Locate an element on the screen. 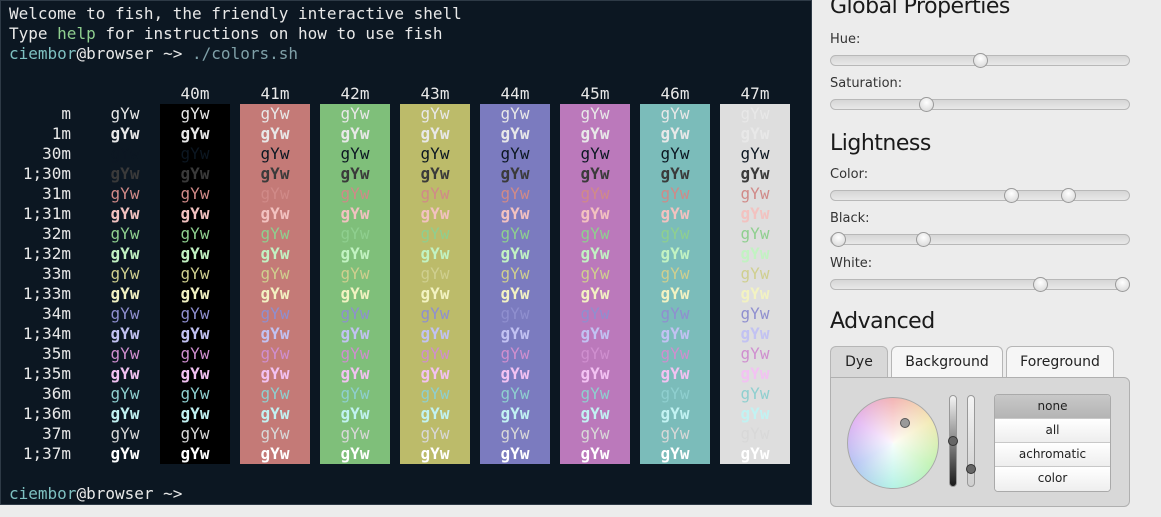 The width and height of the screenshot is (1161, 517). dye-option-none: none is located at coordinates (1052, 407).